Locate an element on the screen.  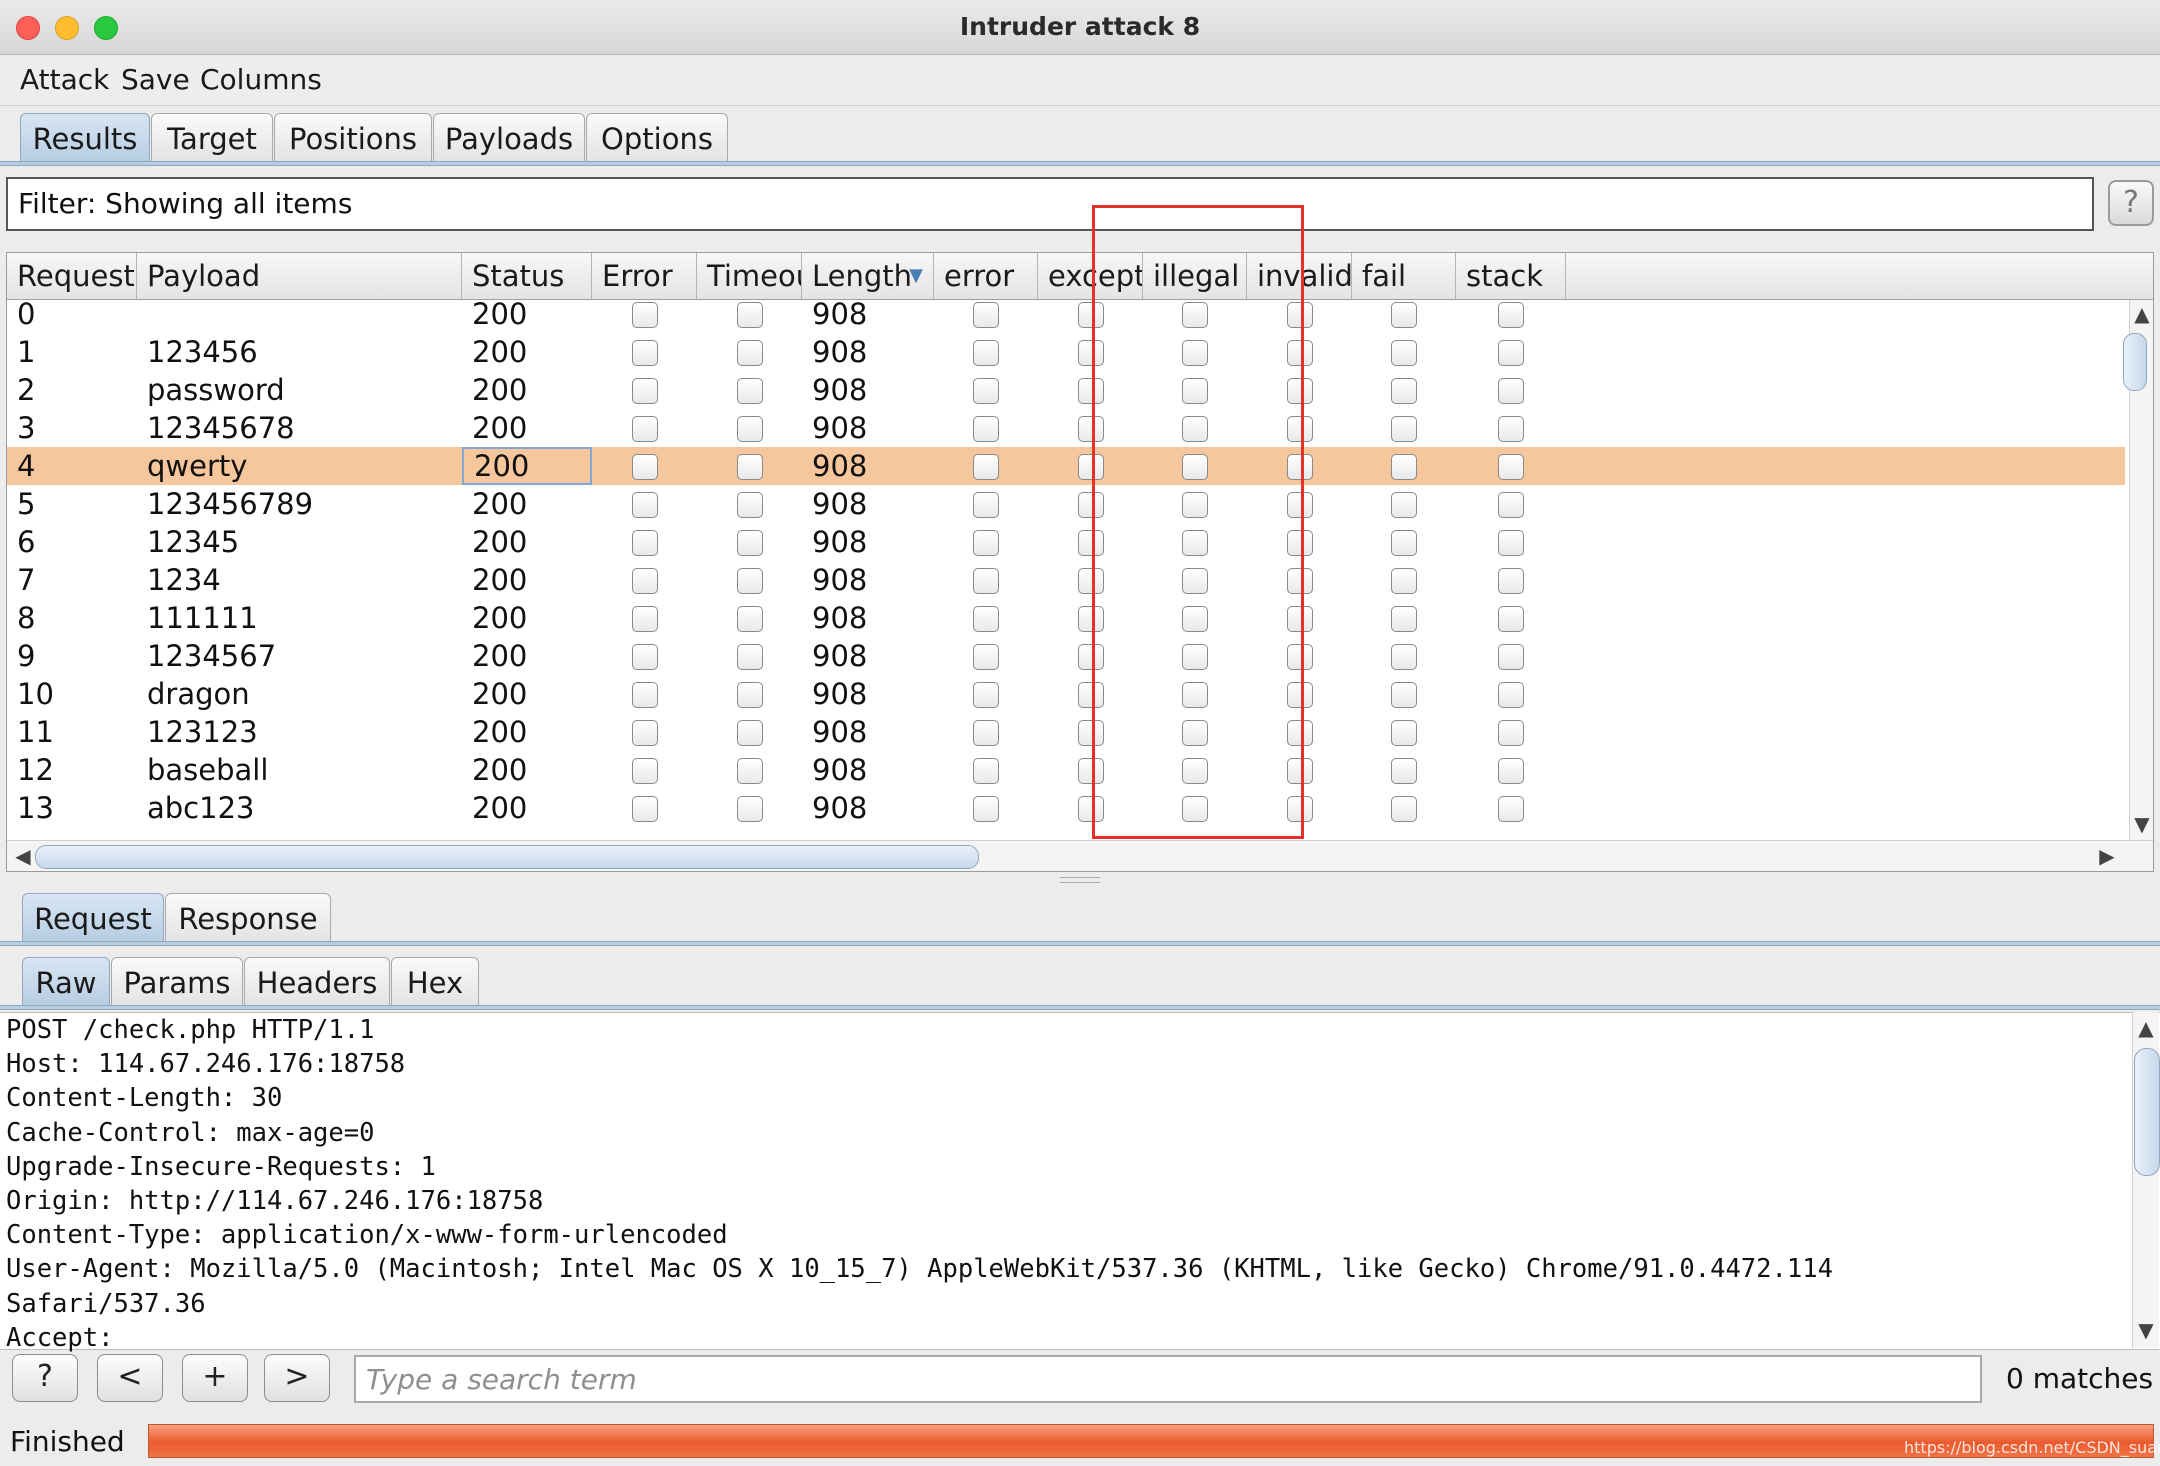
menu-save: Save is located at coordinates (155, 80).